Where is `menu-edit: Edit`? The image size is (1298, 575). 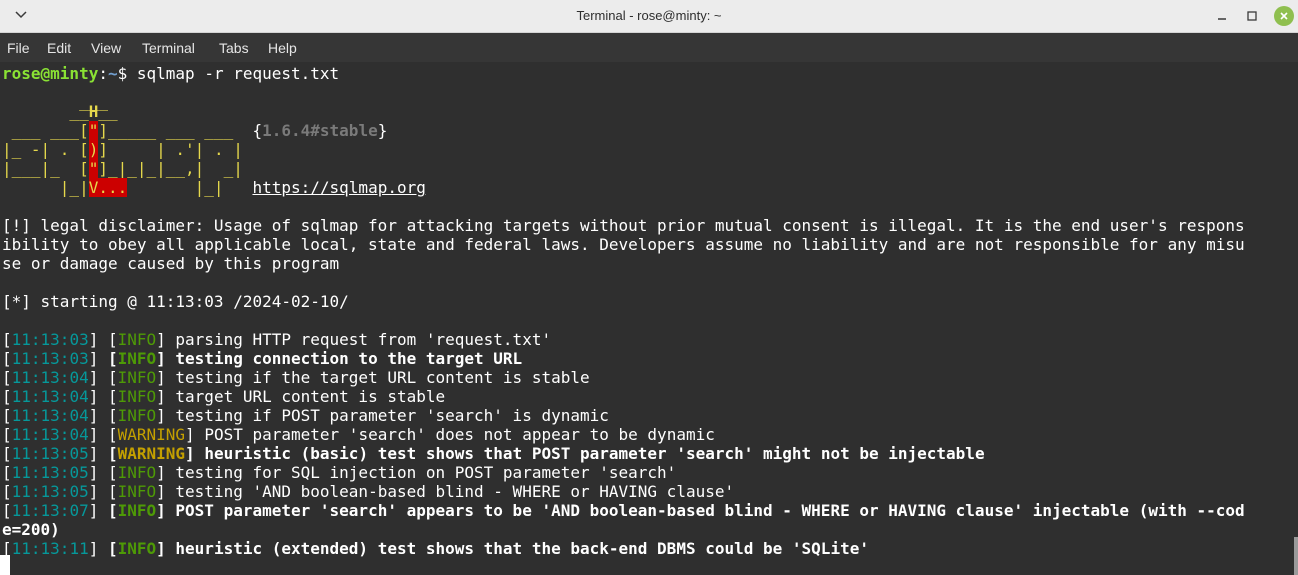
menu-edit: Edit is located at coordinates (59, 48).